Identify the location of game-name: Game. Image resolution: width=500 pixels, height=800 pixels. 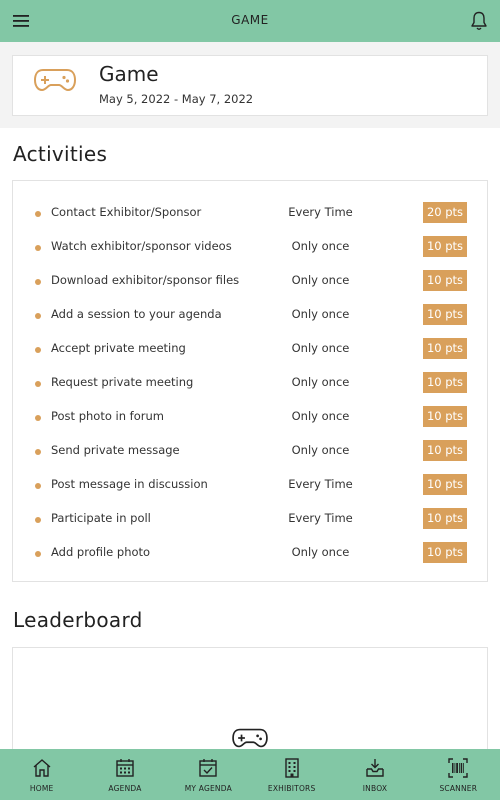
(129, 74).